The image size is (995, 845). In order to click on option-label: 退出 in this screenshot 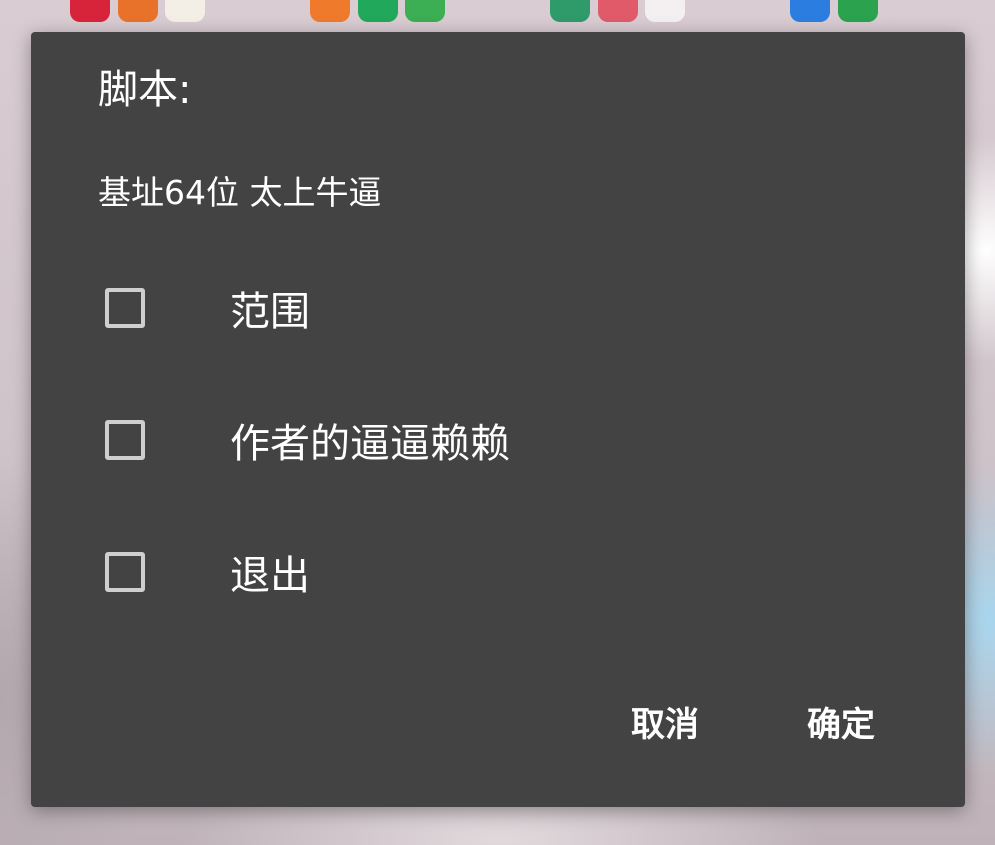, I will do `click(270, 576)`.